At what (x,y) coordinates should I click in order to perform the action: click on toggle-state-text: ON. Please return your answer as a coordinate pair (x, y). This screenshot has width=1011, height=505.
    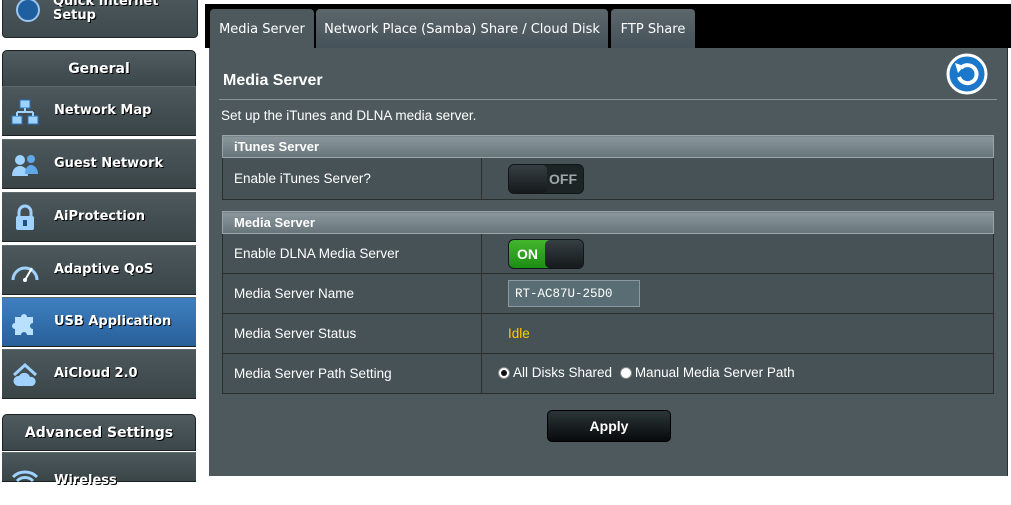
    Looking at the image, I should click on (527, 253).